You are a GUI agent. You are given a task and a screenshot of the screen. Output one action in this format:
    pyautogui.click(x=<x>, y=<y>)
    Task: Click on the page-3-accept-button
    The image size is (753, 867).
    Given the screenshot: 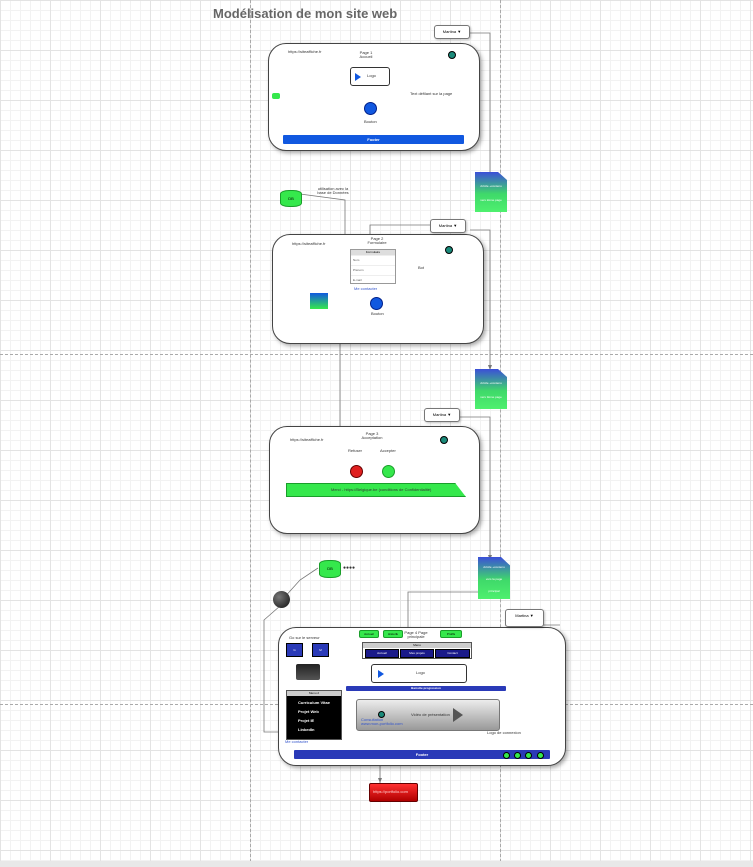 What is the action you would take?
    pyautogui.click(x=388, y=471)
    